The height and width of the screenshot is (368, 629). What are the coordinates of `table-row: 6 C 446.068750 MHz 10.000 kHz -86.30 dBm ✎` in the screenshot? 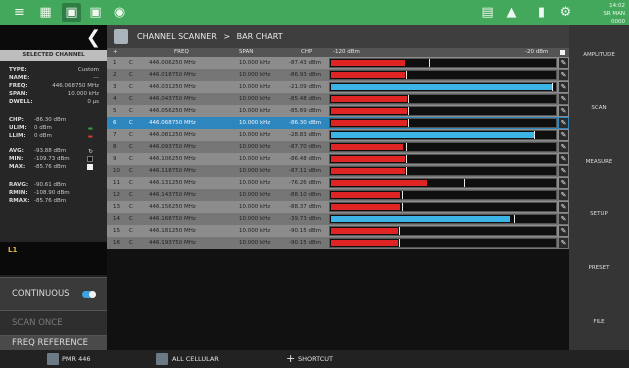 It's located at (338, 123).